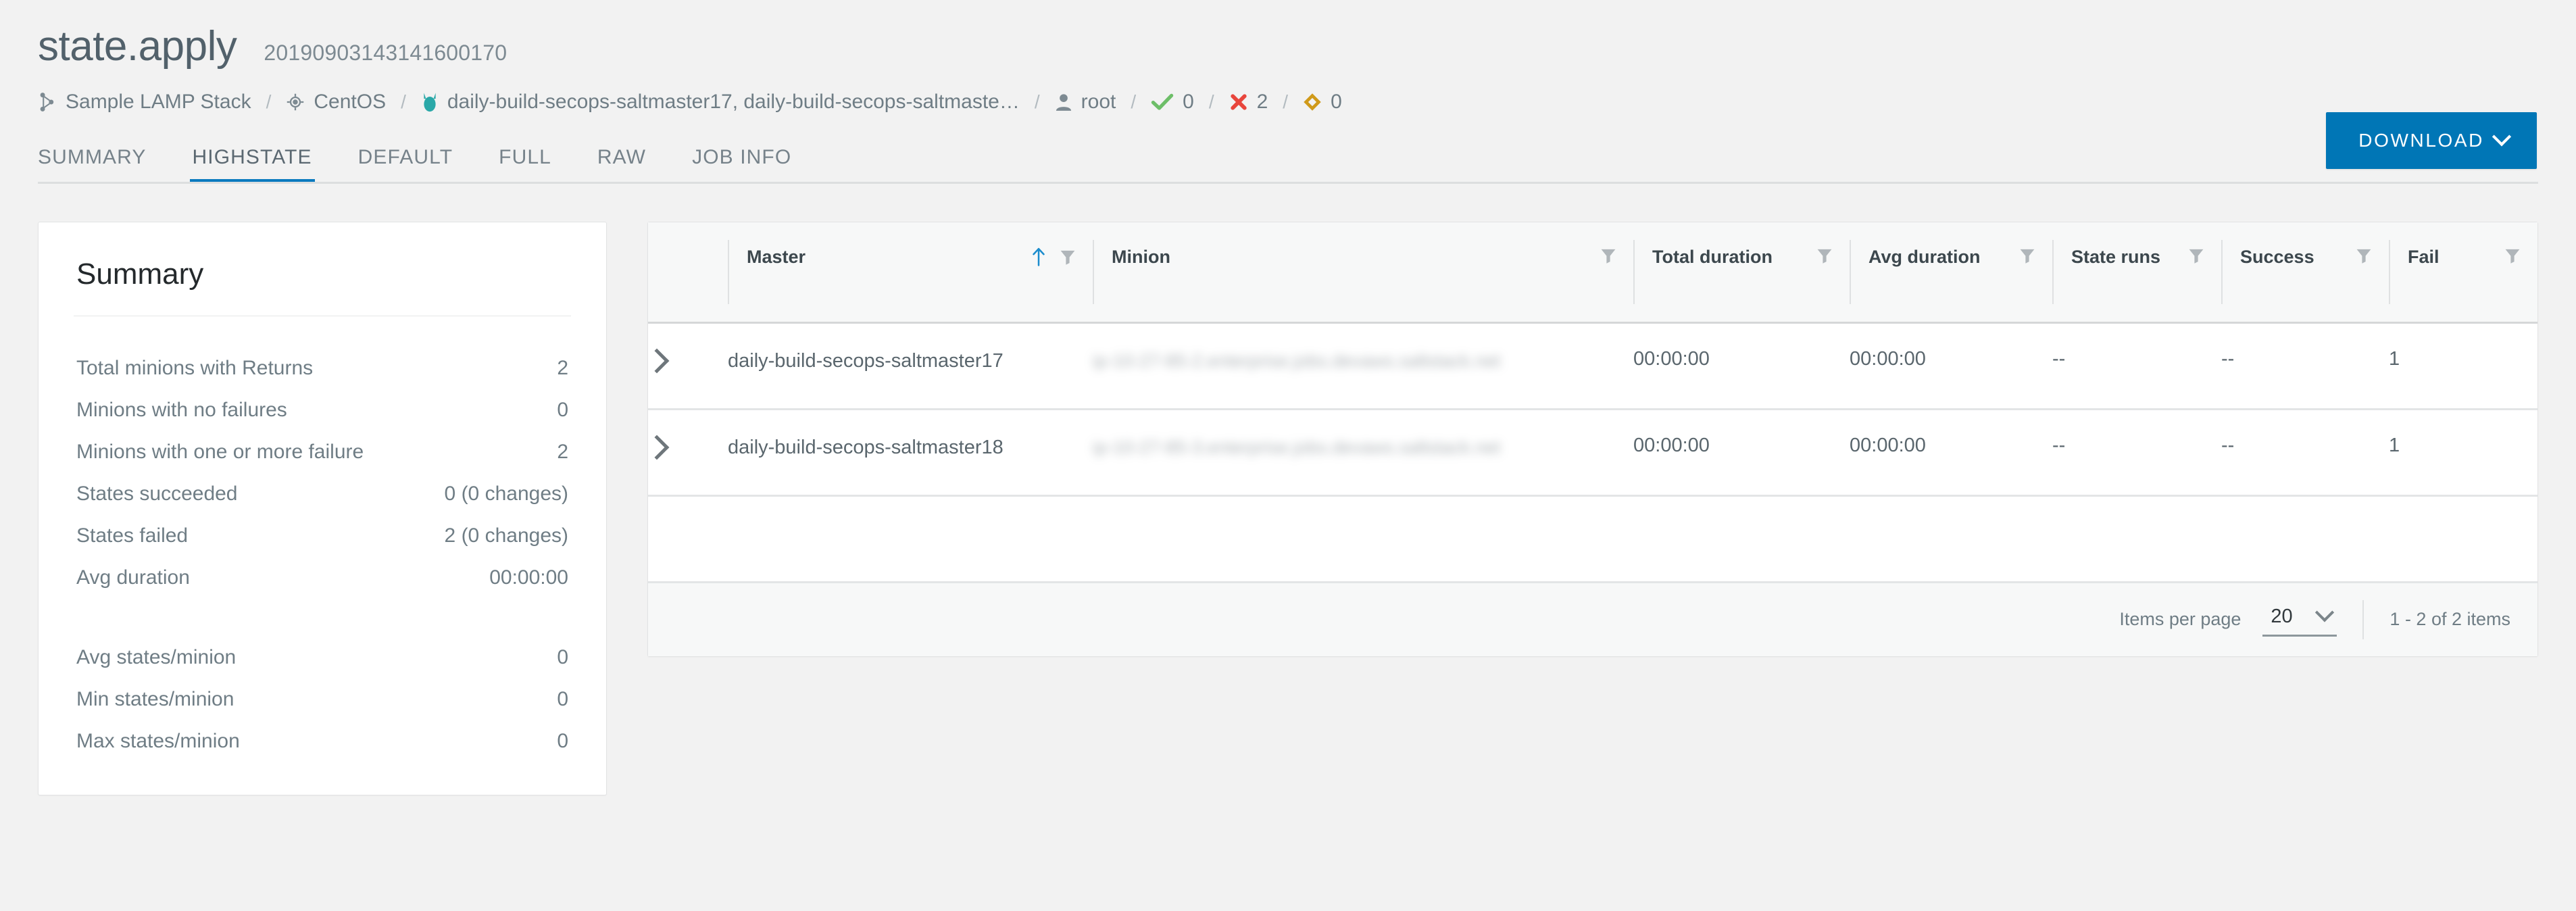 This screenshot has width=2576, height=911. What do you see at coordinates (1951, 453) in the screenshot?
I see `cell-avg-duration: 00:00:00` at bounding box center [1951, 453].